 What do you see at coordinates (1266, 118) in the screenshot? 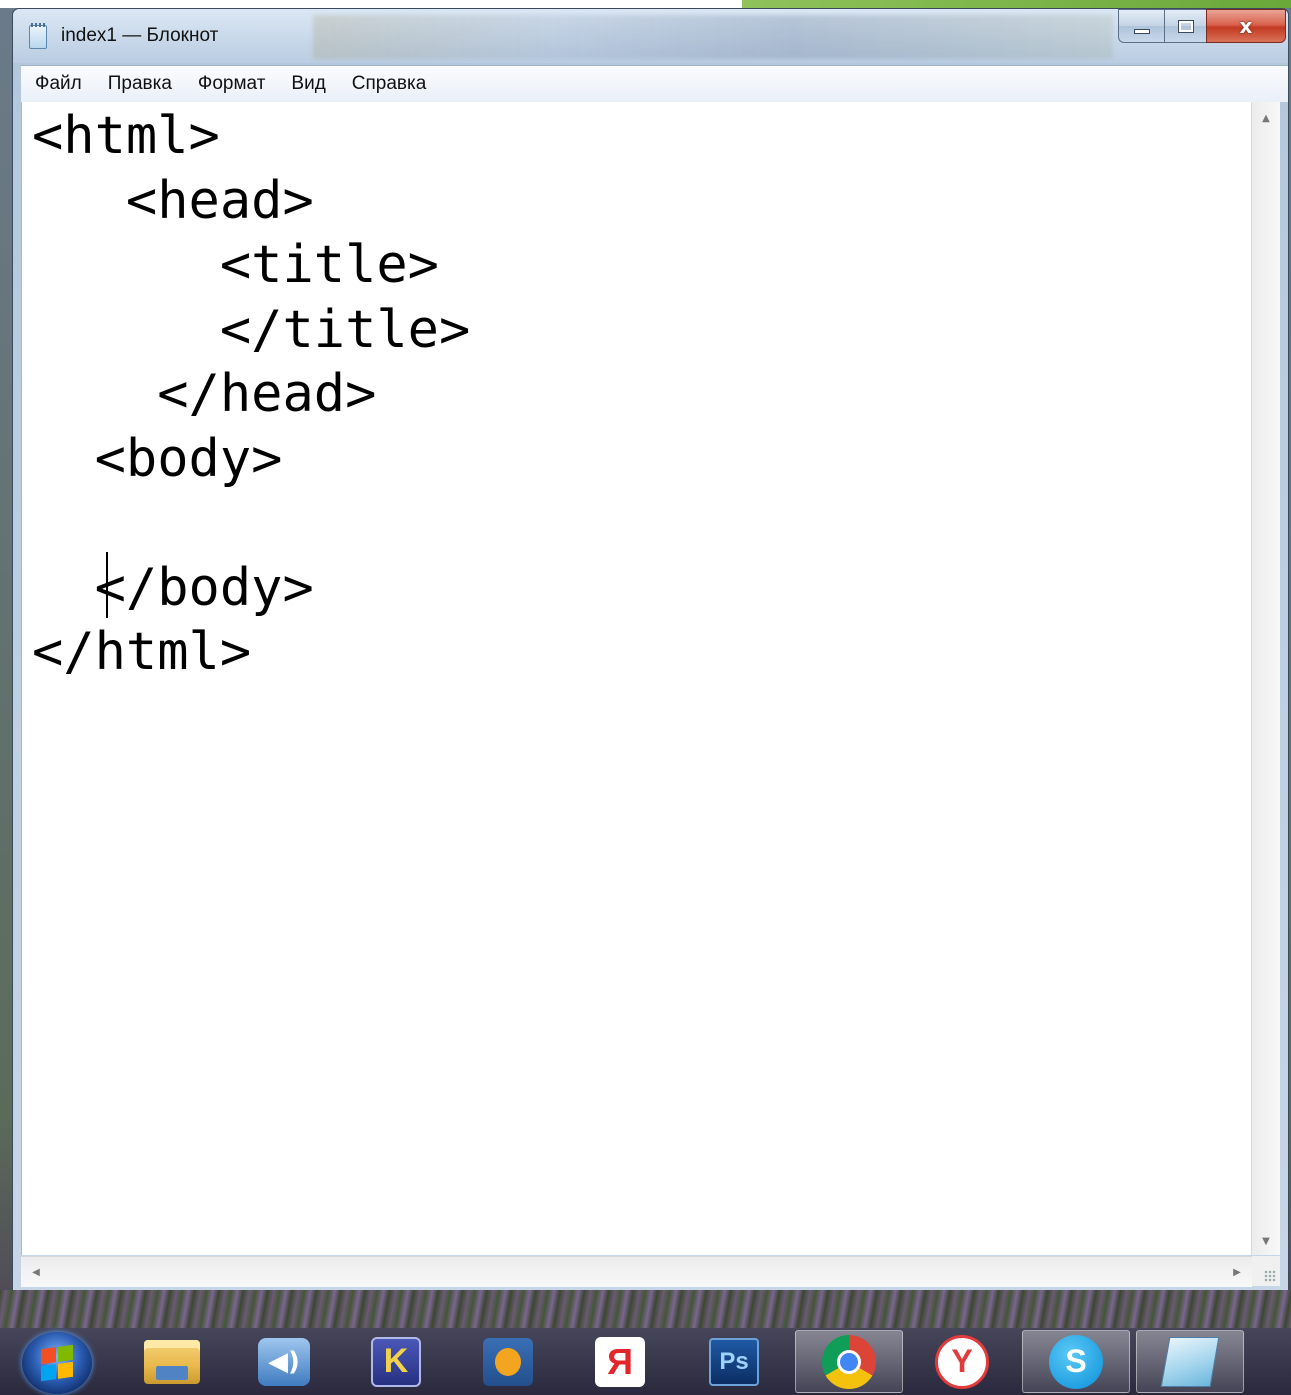
I see `scroll-up-arrow-icon: ▲` at bounding box center [1266, 118].